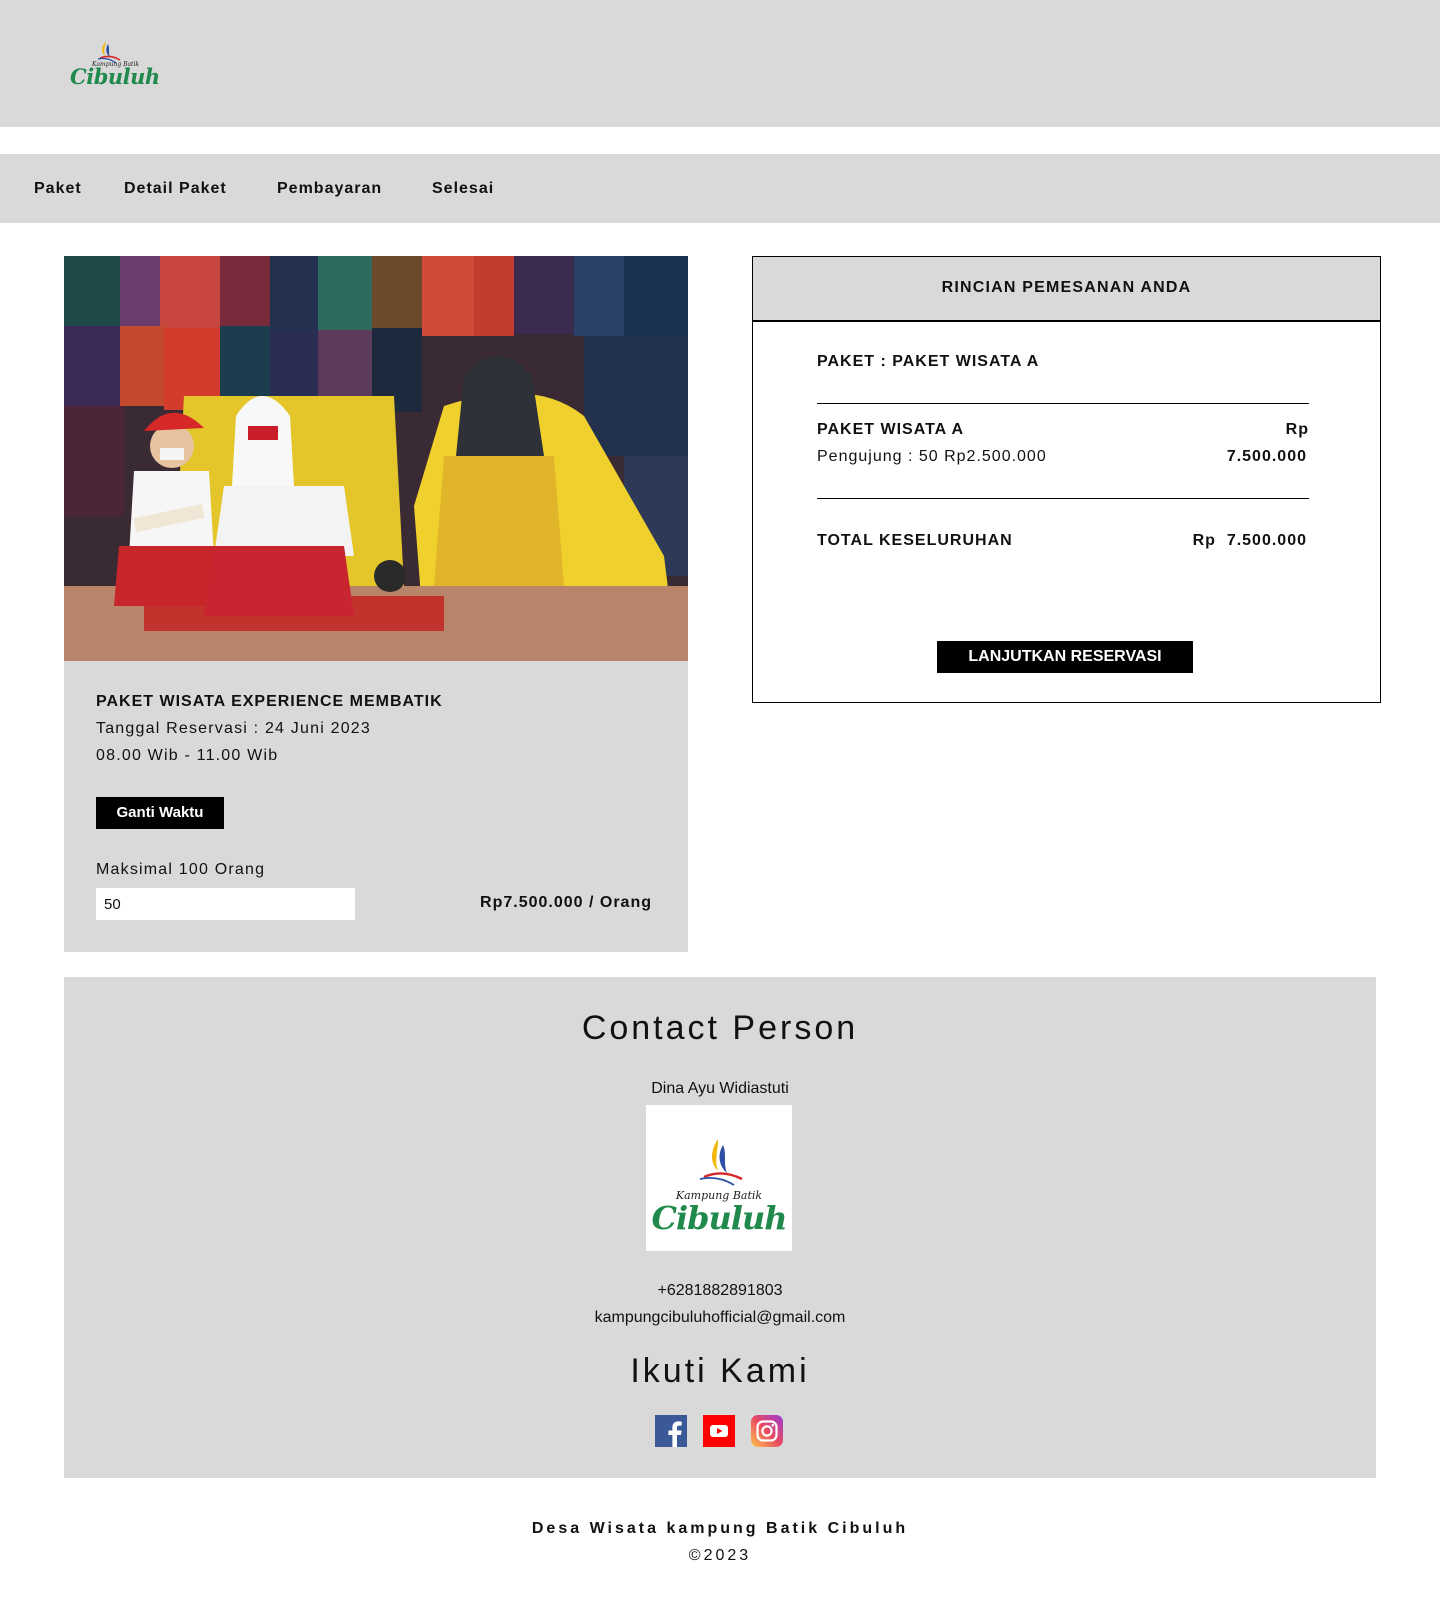 The height and width of the screenshot is (1604, 1440). What do you see at coordinates (891, 429) in the screenshot?
I see `order-item-name: PAKET WISATA A` at bounding box center [891, 429].